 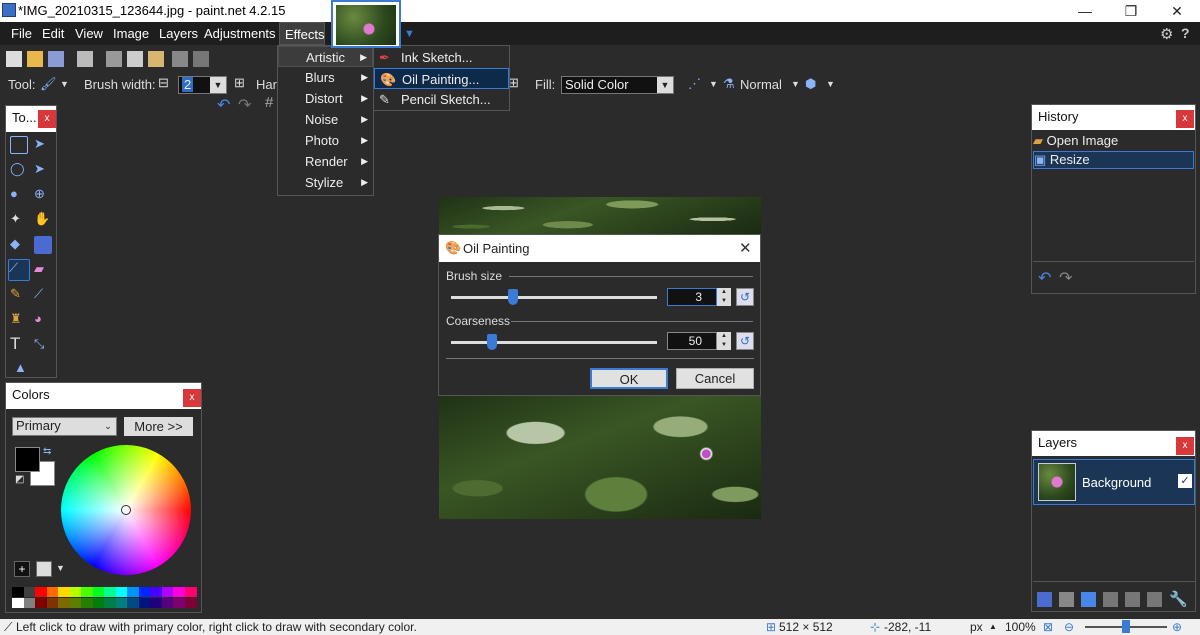 I want to click on crop-icon, so click(x=180, y=59).